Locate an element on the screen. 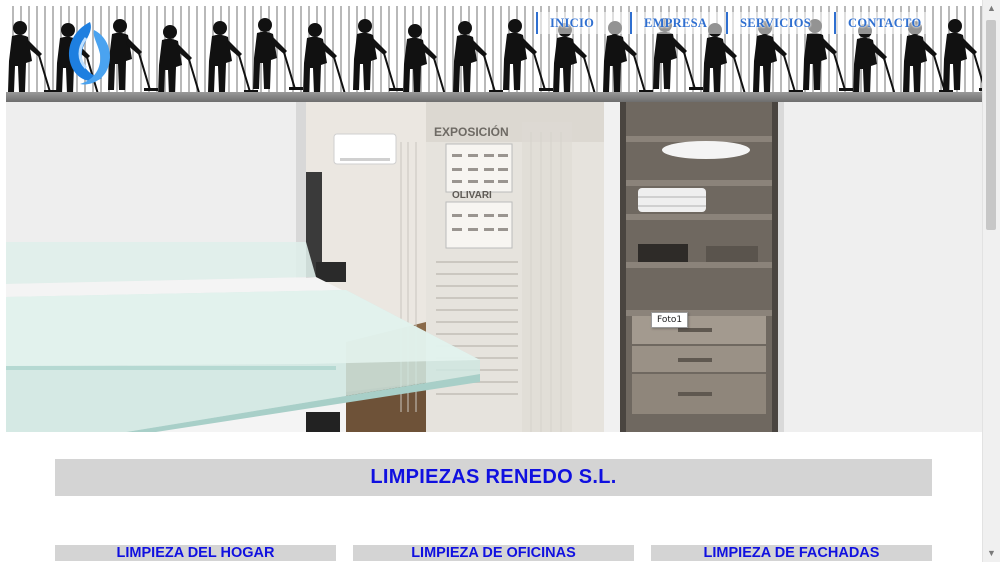 This screenshot has width=1000, height=562. banner-floor is located at coordinates (494, 97).